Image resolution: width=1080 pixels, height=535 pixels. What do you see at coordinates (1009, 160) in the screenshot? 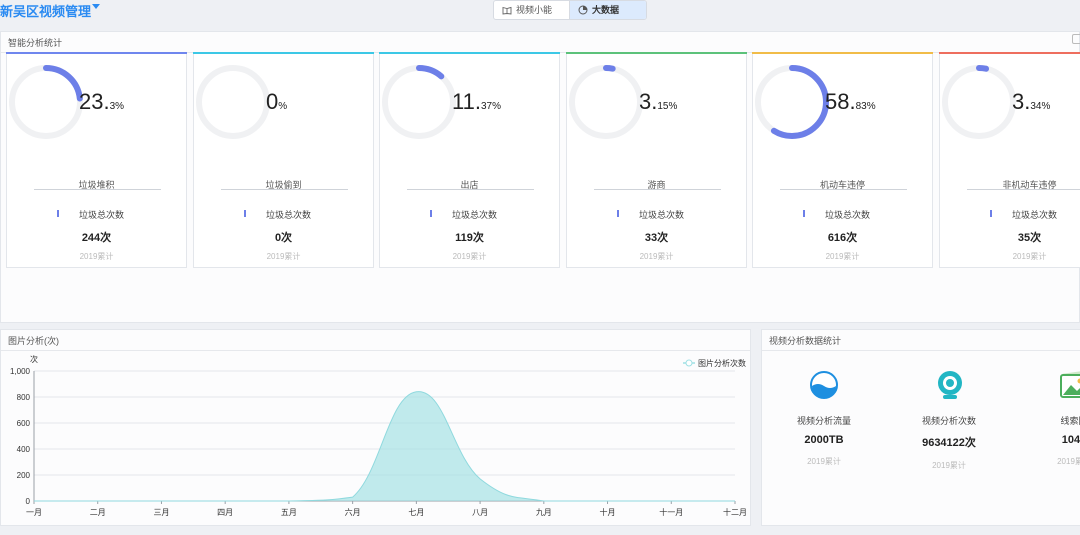
I see `stat-card: 3.34% 非机动车违停 垃圾总次数 35次 2019累计` at bounding box center [1009, 160].